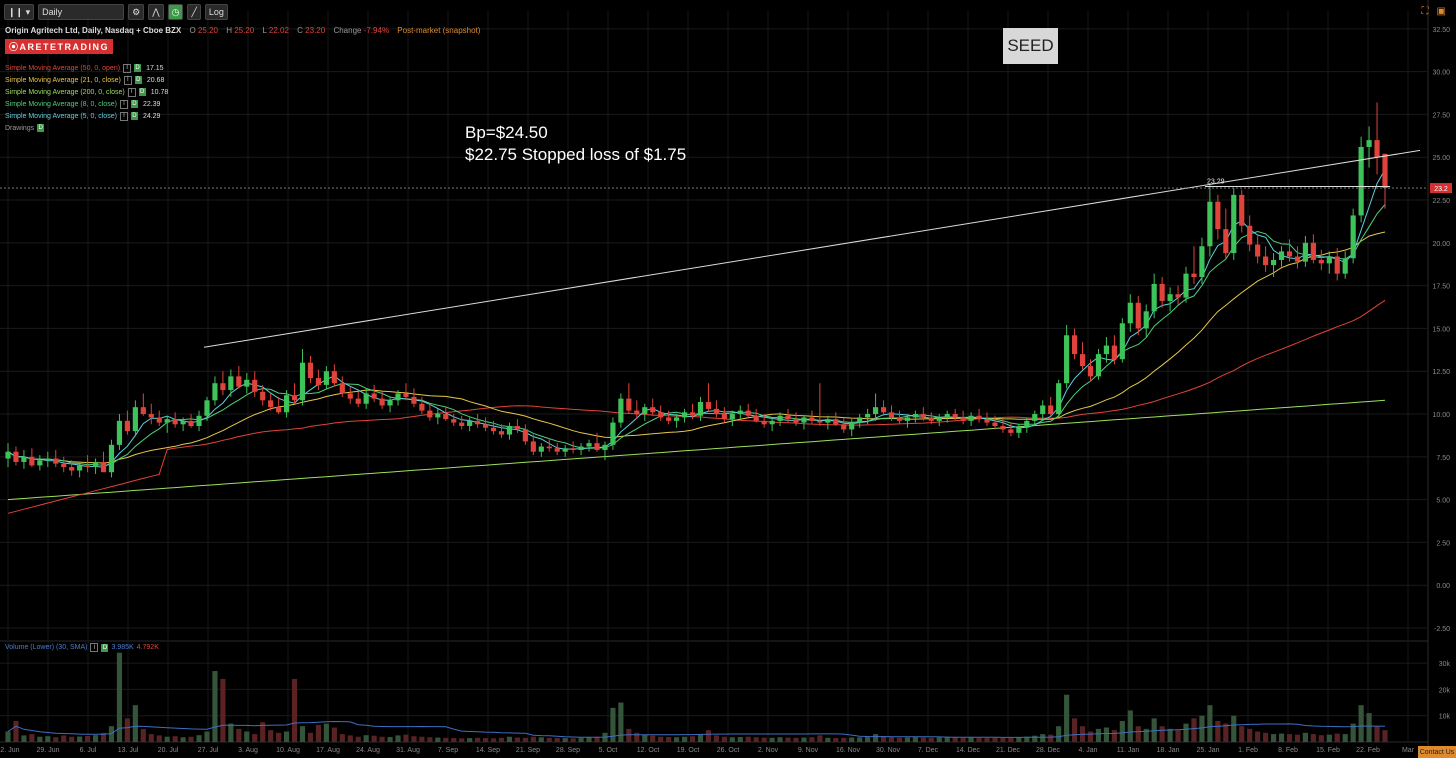  I want to click on time-tick-label: 5. Oct, so click(608, 750).